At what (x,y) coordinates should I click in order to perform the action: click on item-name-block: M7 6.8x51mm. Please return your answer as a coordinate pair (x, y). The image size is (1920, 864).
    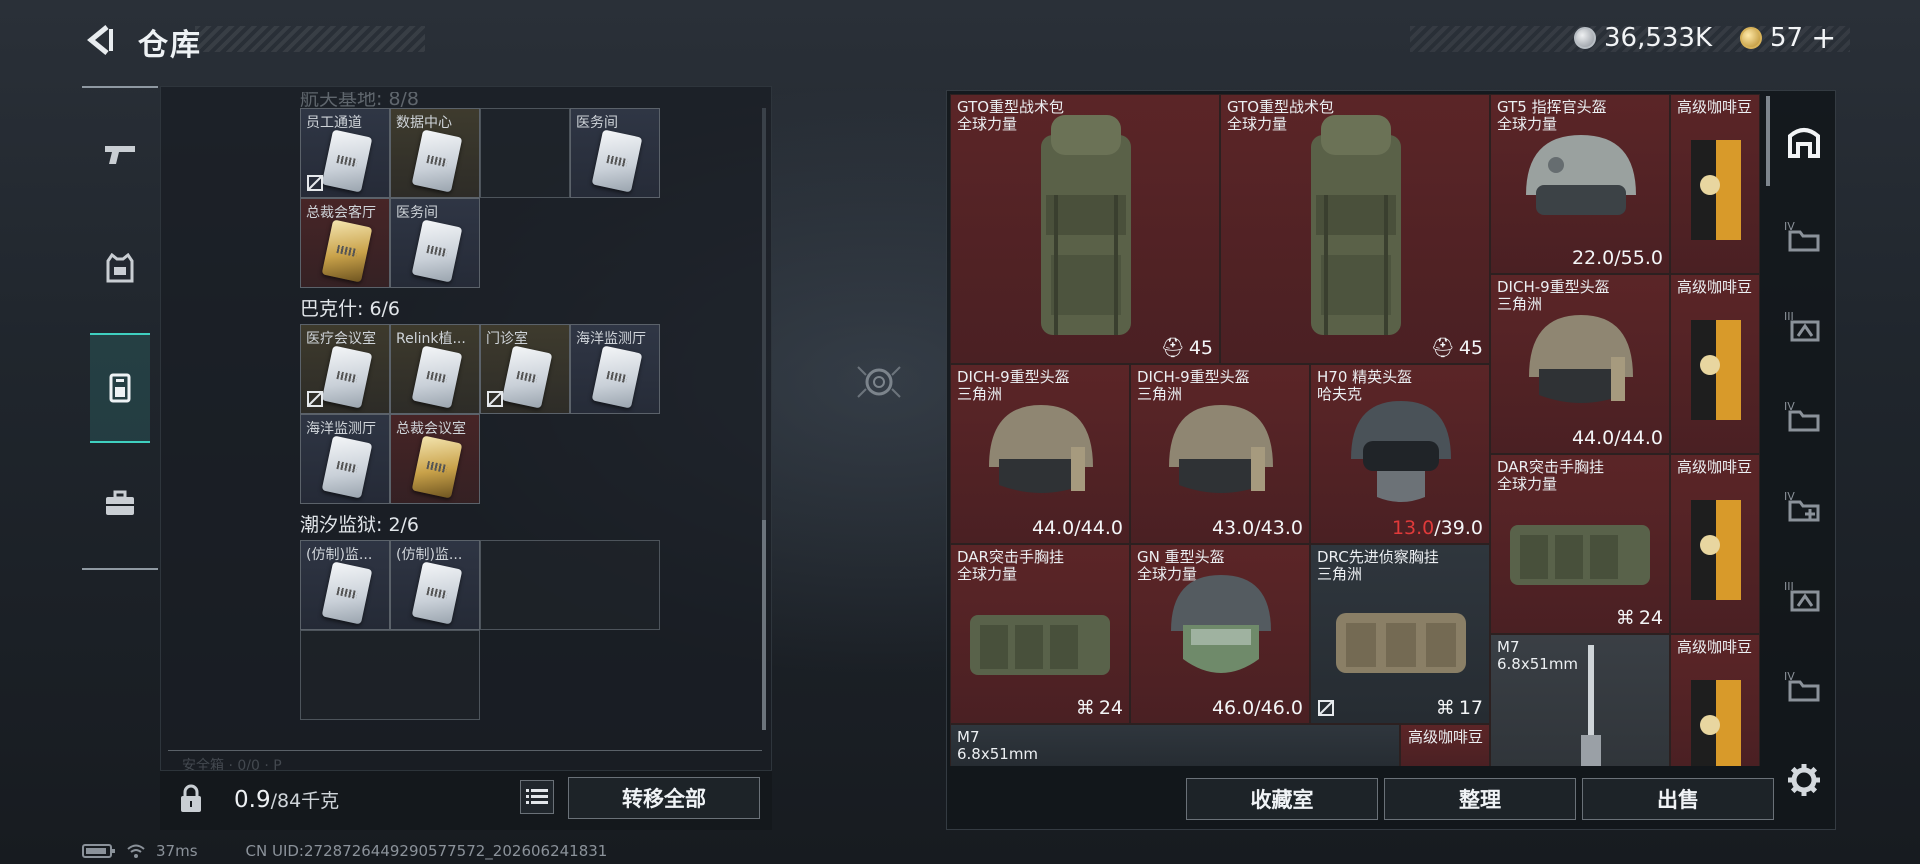
    Looking at the image, I should click on (997, 746).